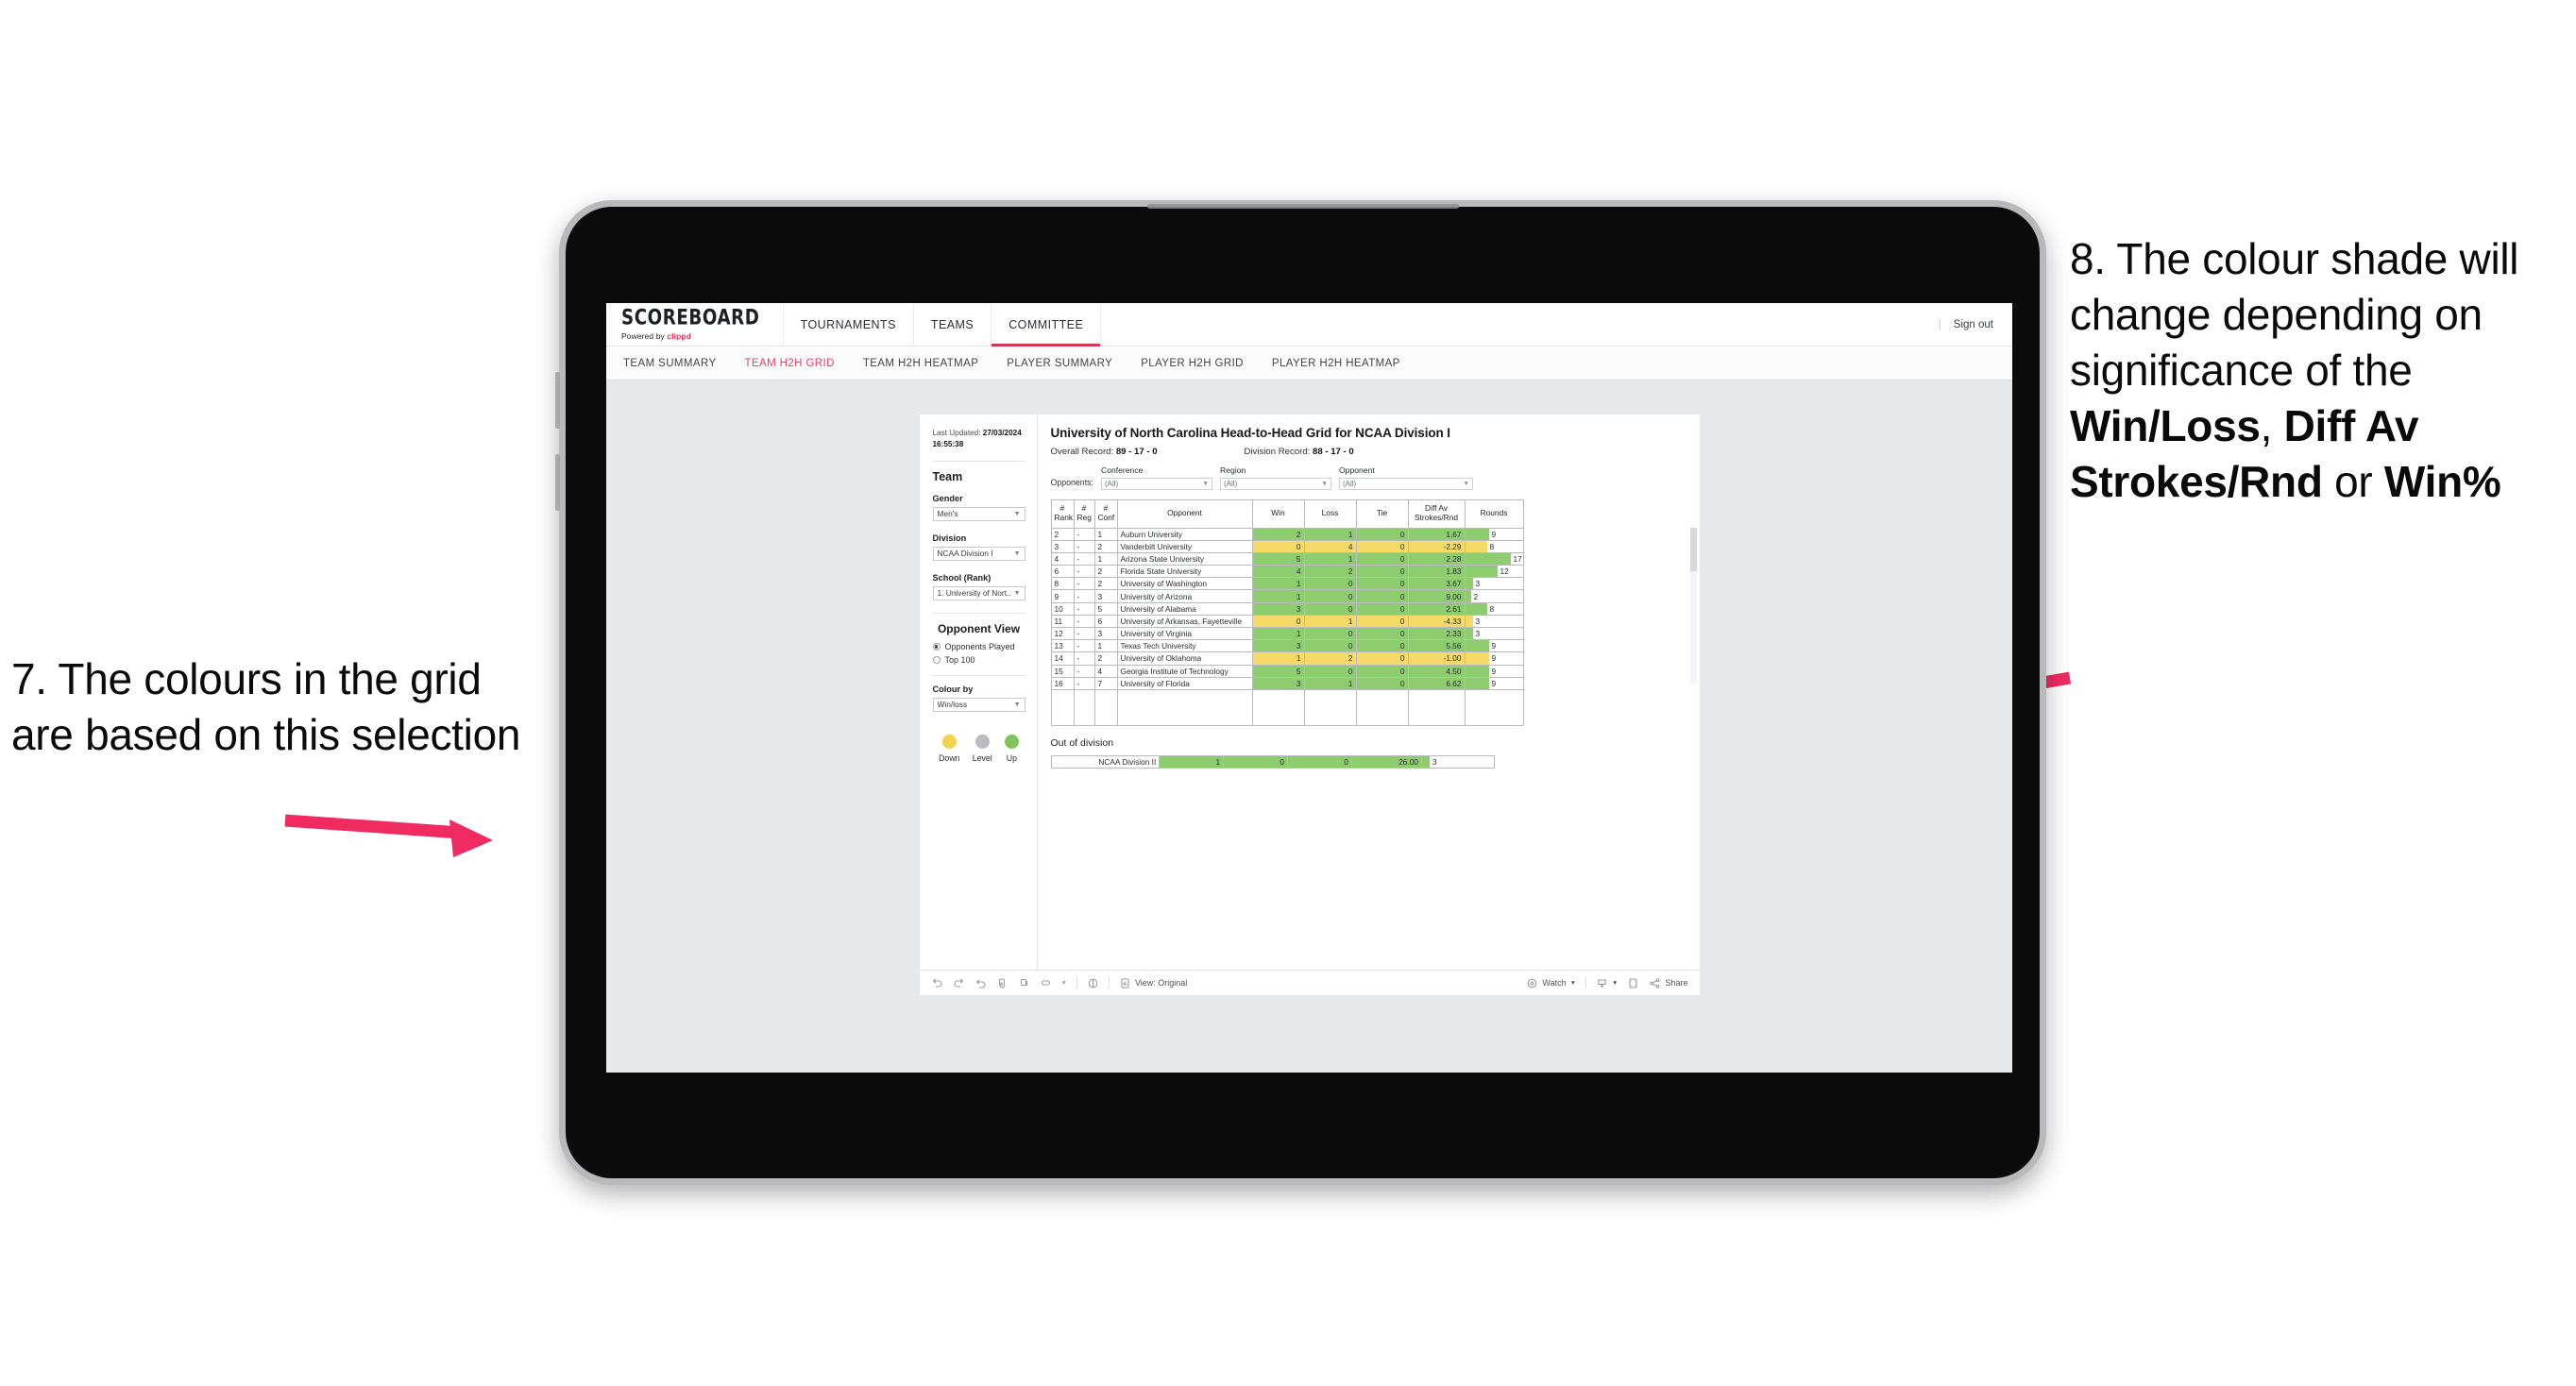 Image resolution: width=2576 pixels, height=1386 pixels. What do you see at coordinates (1287, 634) in the screenshot?
I see `table-row: 12-3 University of Virginia 1 0 0 2.33 3` at bounding box center [1287, 634].